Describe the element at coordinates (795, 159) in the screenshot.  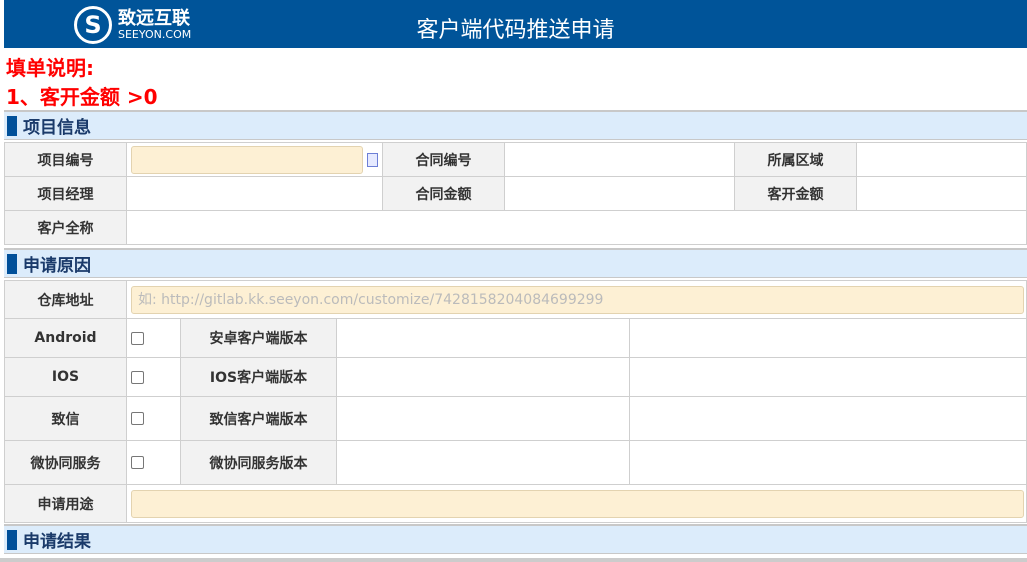
I see `label-region: 所属区域` at that location.